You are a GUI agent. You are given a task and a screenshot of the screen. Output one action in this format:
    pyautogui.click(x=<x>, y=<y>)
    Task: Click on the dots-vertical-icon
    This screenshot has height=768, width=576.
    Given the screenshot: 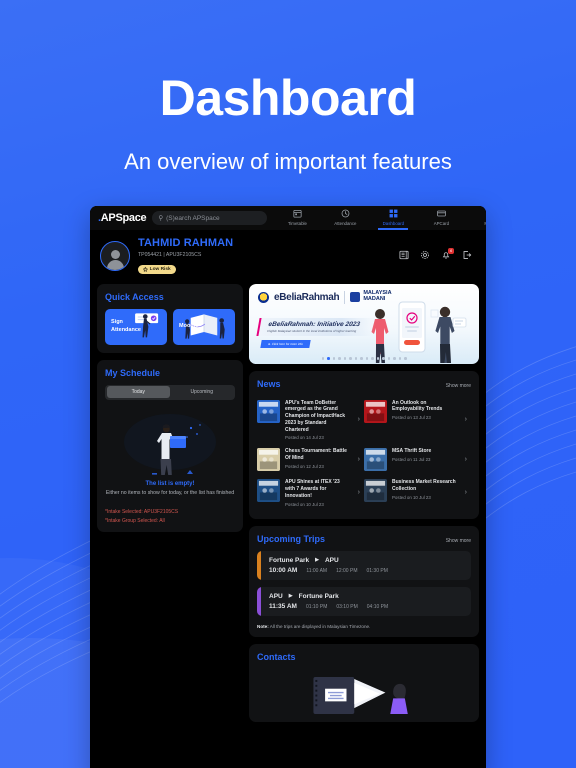 What is the action you would take?
    pyautogui.click(x=475, y=214)
    